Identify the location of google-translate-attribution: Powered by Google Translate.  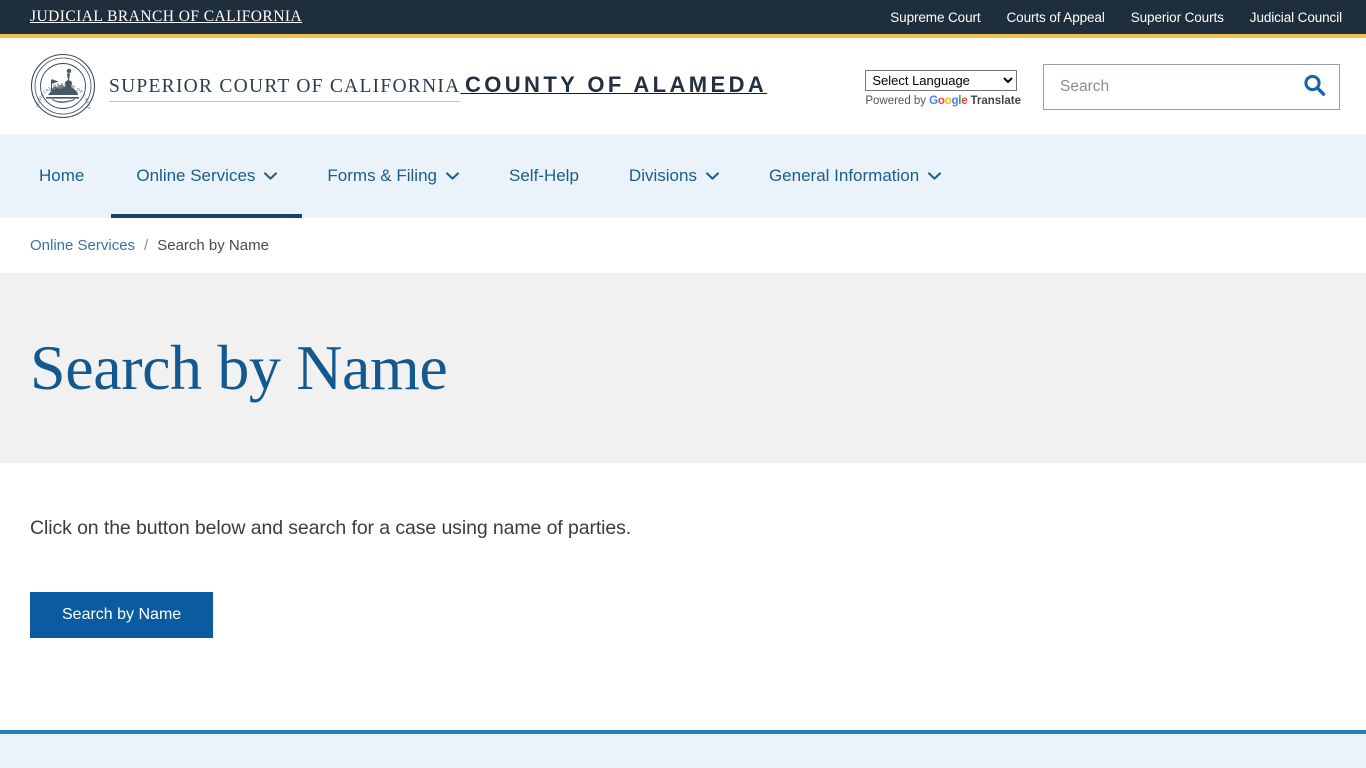
(943, 101).